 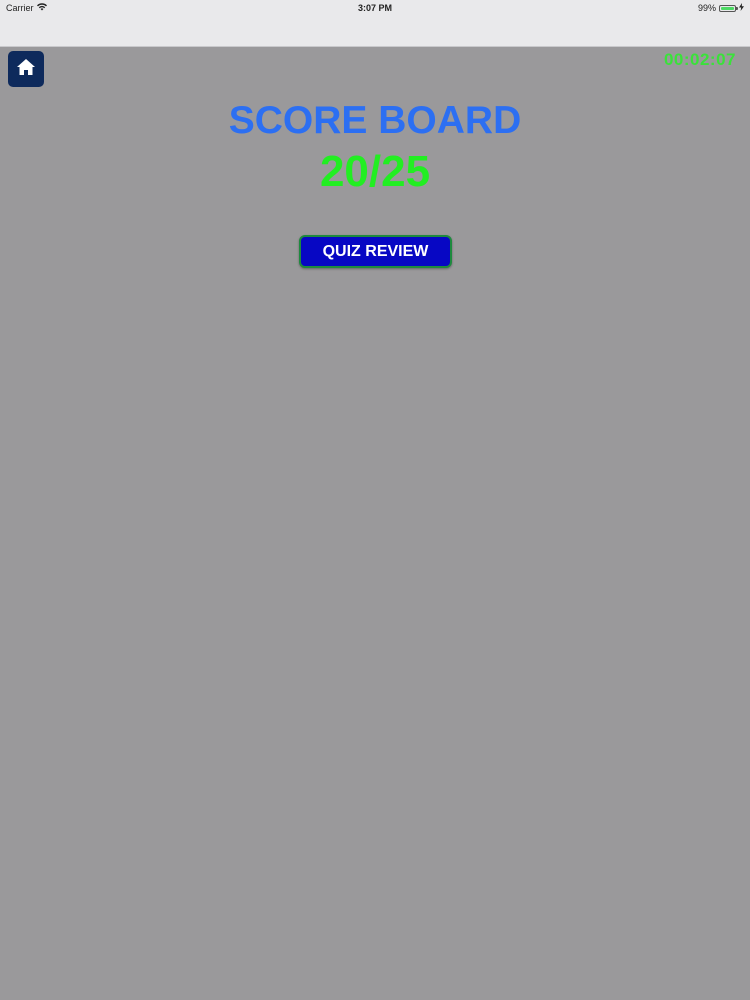 I want to click on battery-tip, so click(x=737, y=8).